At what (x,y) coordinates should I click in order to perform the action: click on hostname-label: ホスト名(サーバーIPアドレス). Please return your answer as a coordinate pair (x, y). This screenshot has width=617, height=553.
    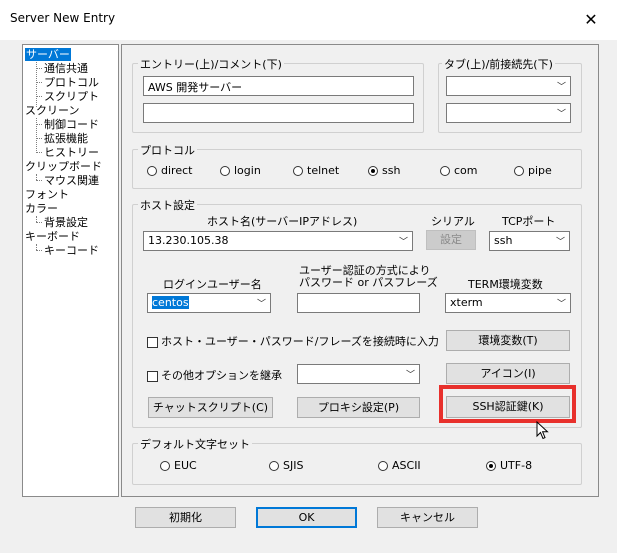
    Looking at the image, I should click on (282, 221).